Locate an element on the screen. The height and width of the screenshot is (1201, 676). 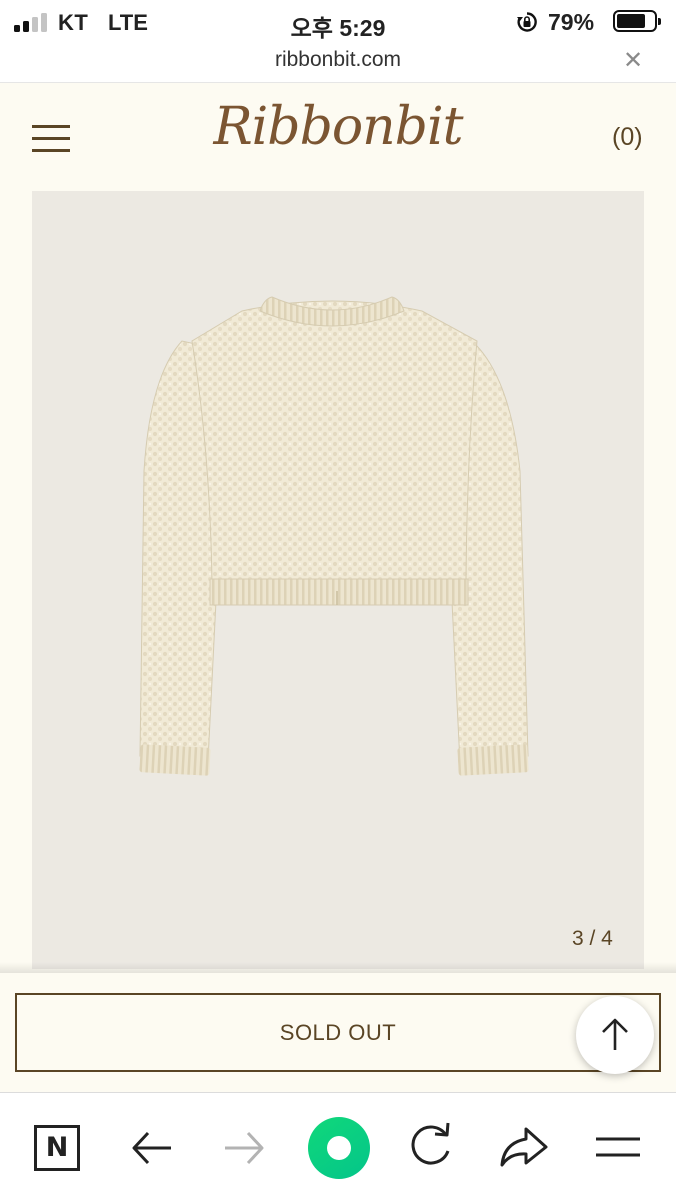
close-icon: ✕ is located at coordinates (633, 61).